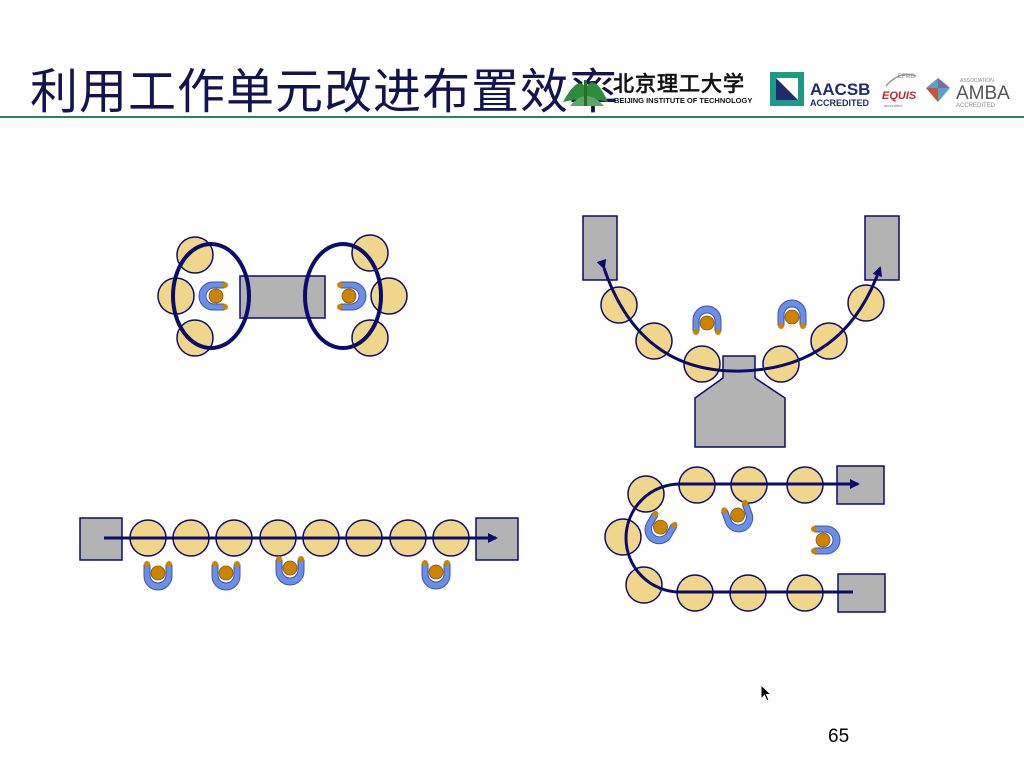 This screenshot has height=768, width=1024. Describe the element at coordinates (766, 693) in the screenshot. I see `arrow-cursor-icon` at that location.